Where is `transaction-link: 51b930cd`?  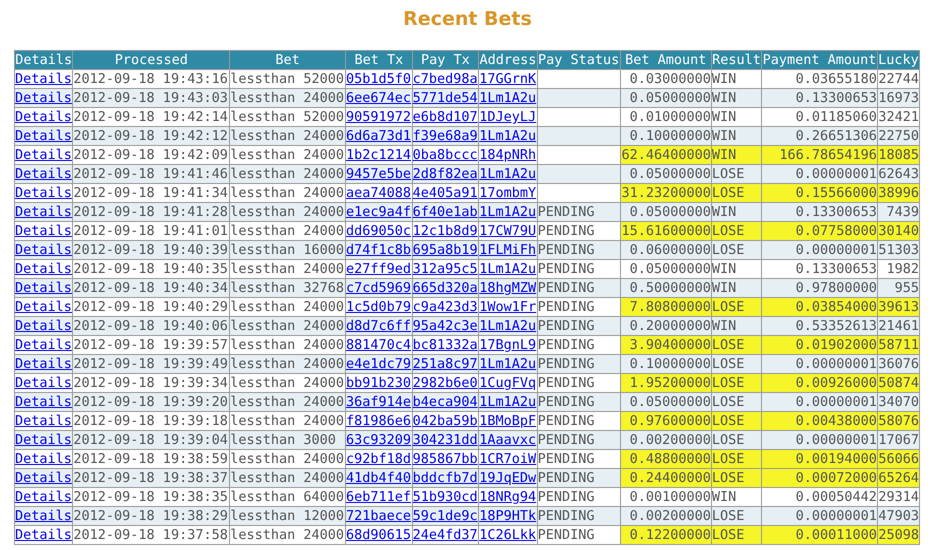
transaction-link: 51b930cd is located at coordinates (445, 497).